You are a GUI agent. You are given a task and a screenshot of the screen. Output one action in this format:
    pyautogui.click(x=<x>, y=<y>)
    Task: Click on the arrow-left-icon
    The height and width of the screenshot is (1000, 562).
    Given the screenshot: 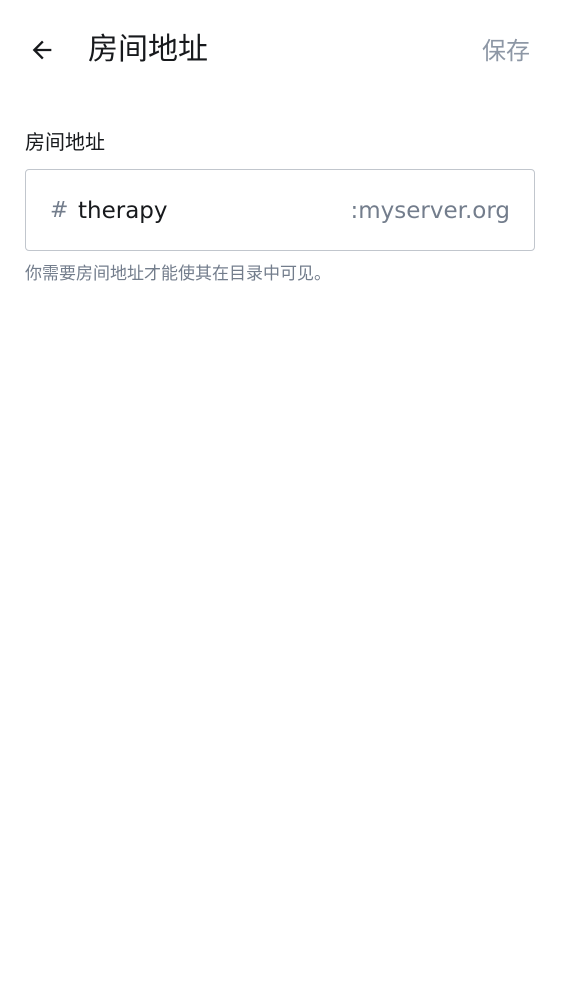 What is the action you would take?
    pyautogui.click(x=42, y=50)
    